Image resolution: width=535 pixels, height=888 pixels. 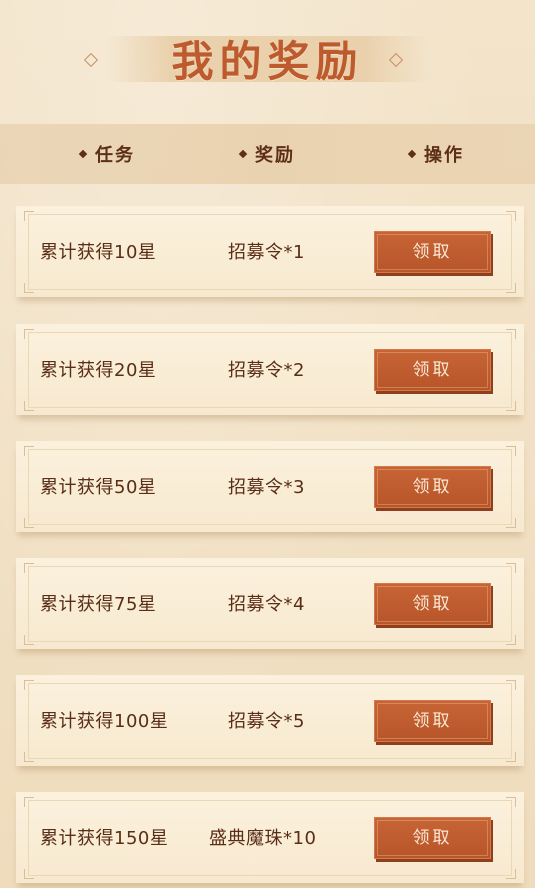 What do you see at coordinates (267, 61) in the screenshot?
I see `page-title: 我的奖励` at bounding box center [267, 61].